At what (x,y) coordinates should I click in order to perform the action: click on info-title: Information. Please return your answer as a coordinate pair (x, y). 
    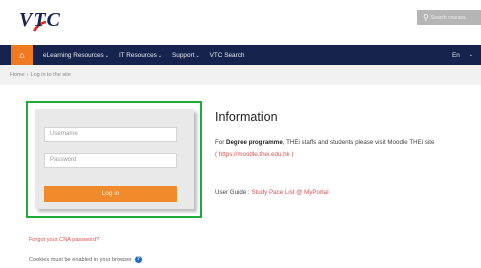
    Looking at the image, I should click on (246, 117).